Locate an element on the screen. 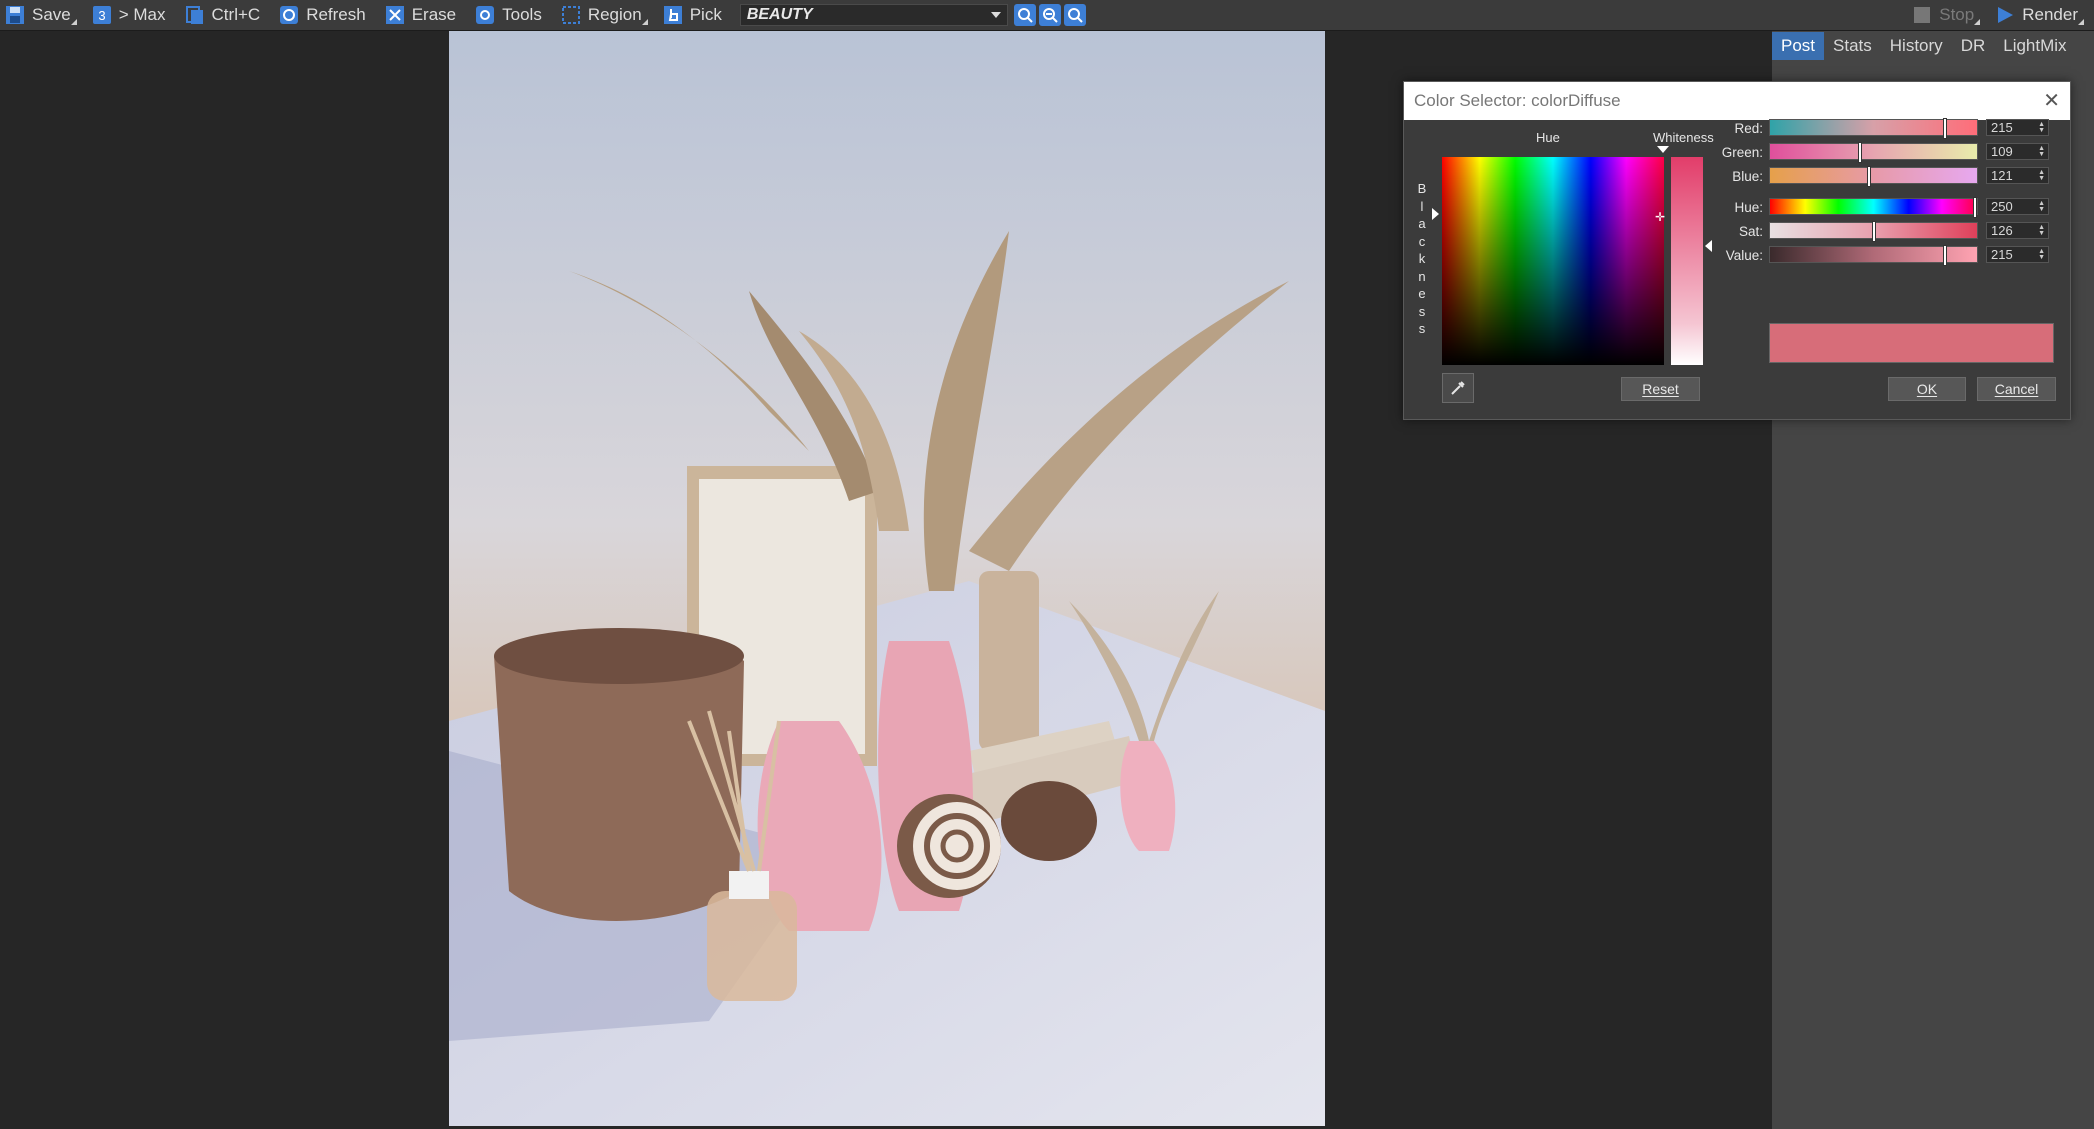 The width and height of the screenshot is (2094, 1129). tab-lightmix: LightMix is located at coordinates (2034, 46).